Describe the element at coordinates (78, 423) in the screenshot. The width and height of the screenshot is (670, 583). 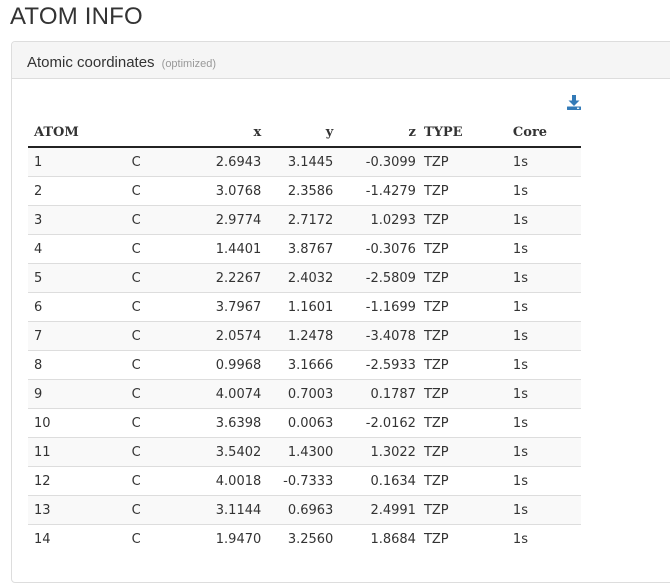
I see `cell-atom: 10` at that location.